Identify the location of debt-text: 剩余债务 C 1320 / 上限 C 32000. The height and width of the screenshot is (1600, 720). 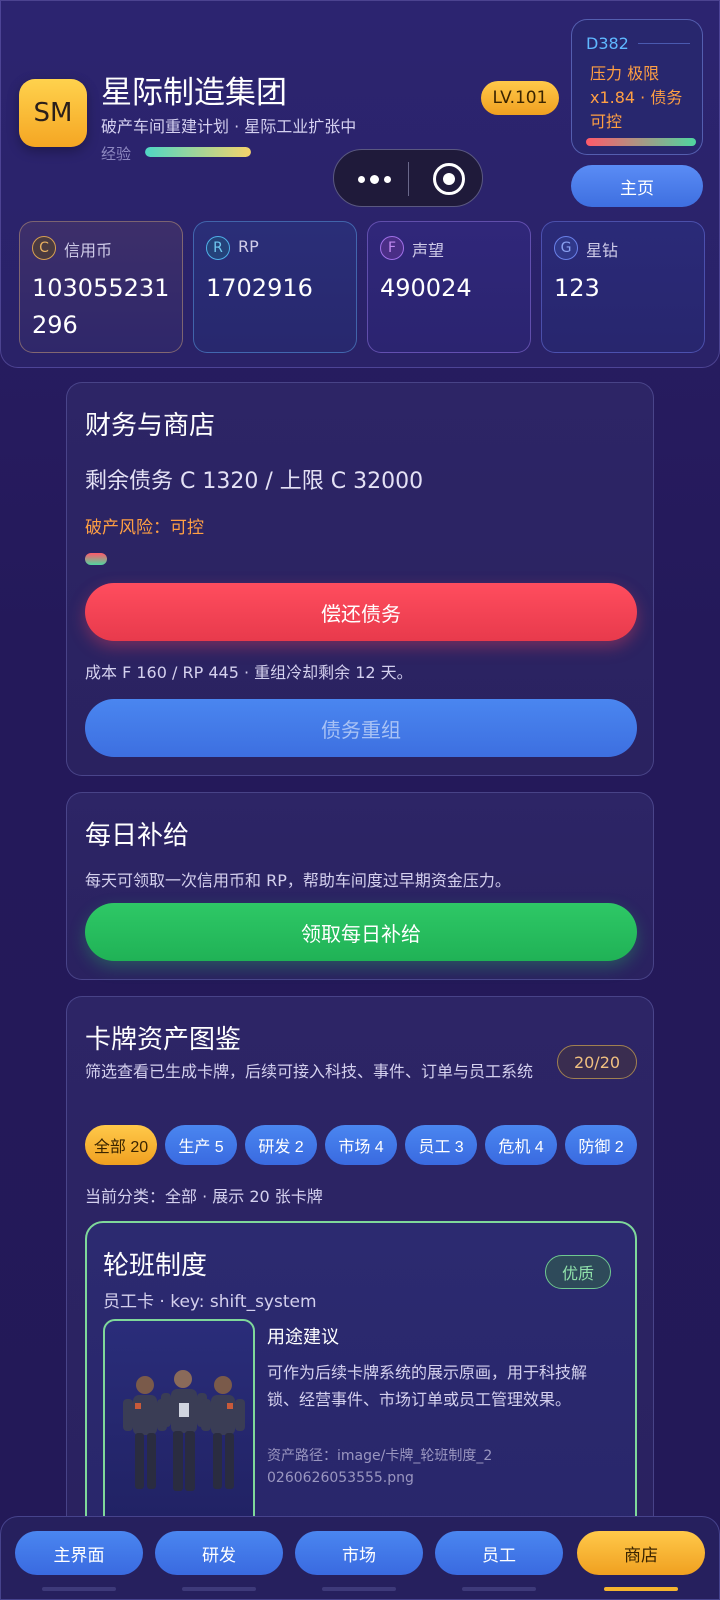
(254, 481).